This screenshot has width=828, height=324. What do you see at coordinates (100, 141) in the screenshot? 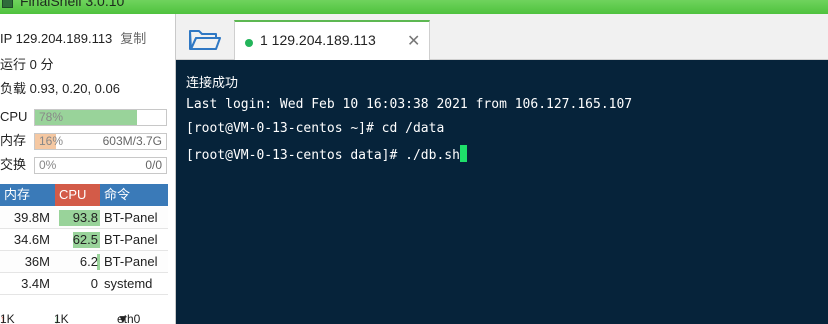
I see `memory-meter-track: 16% 603M/3.7G` at bounding box center [100, 141].